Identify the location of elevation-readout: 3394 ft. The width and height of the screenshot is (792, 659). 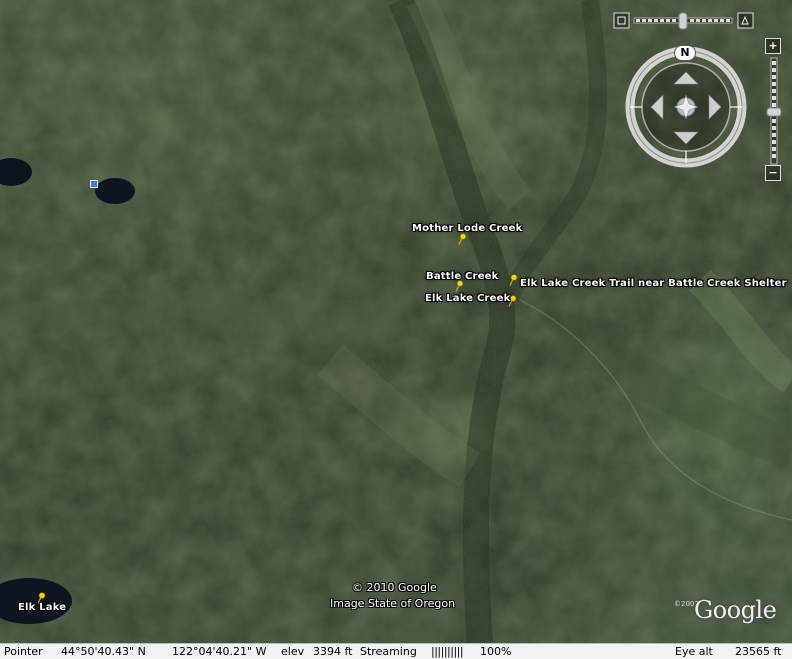
(333, 651).